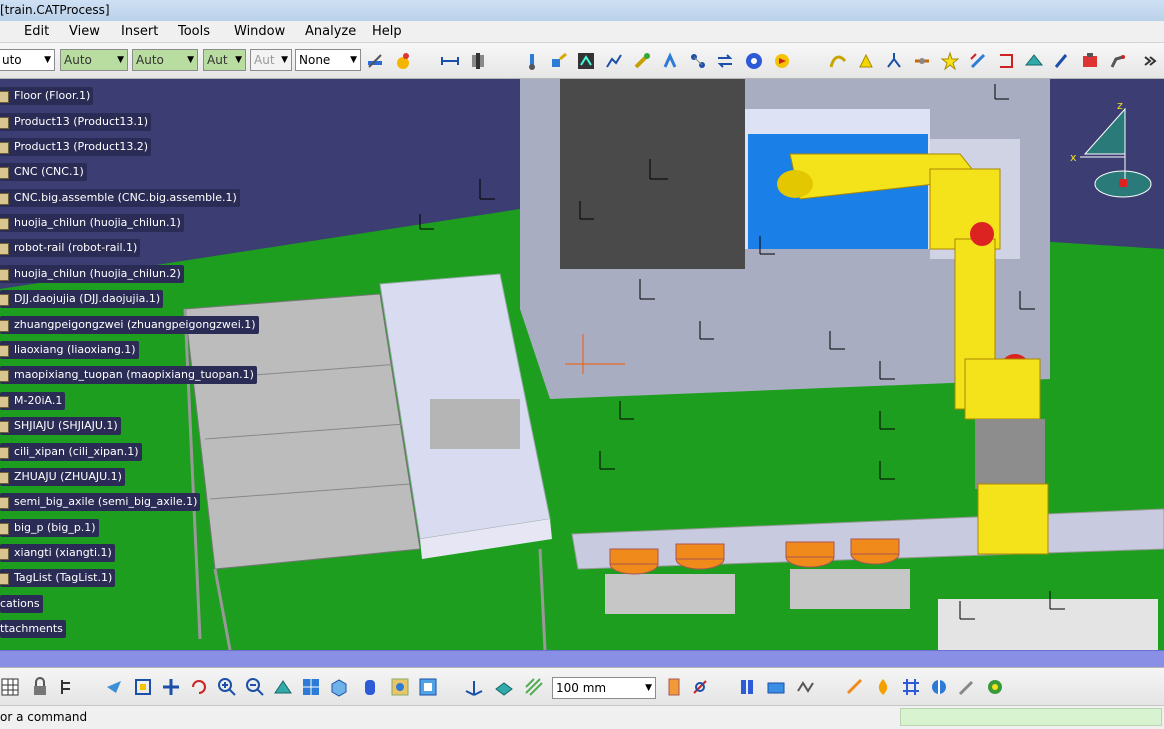  Describe the element at coordinates (84, 31) in the screenshot. I see `menu-view: View` at that location.